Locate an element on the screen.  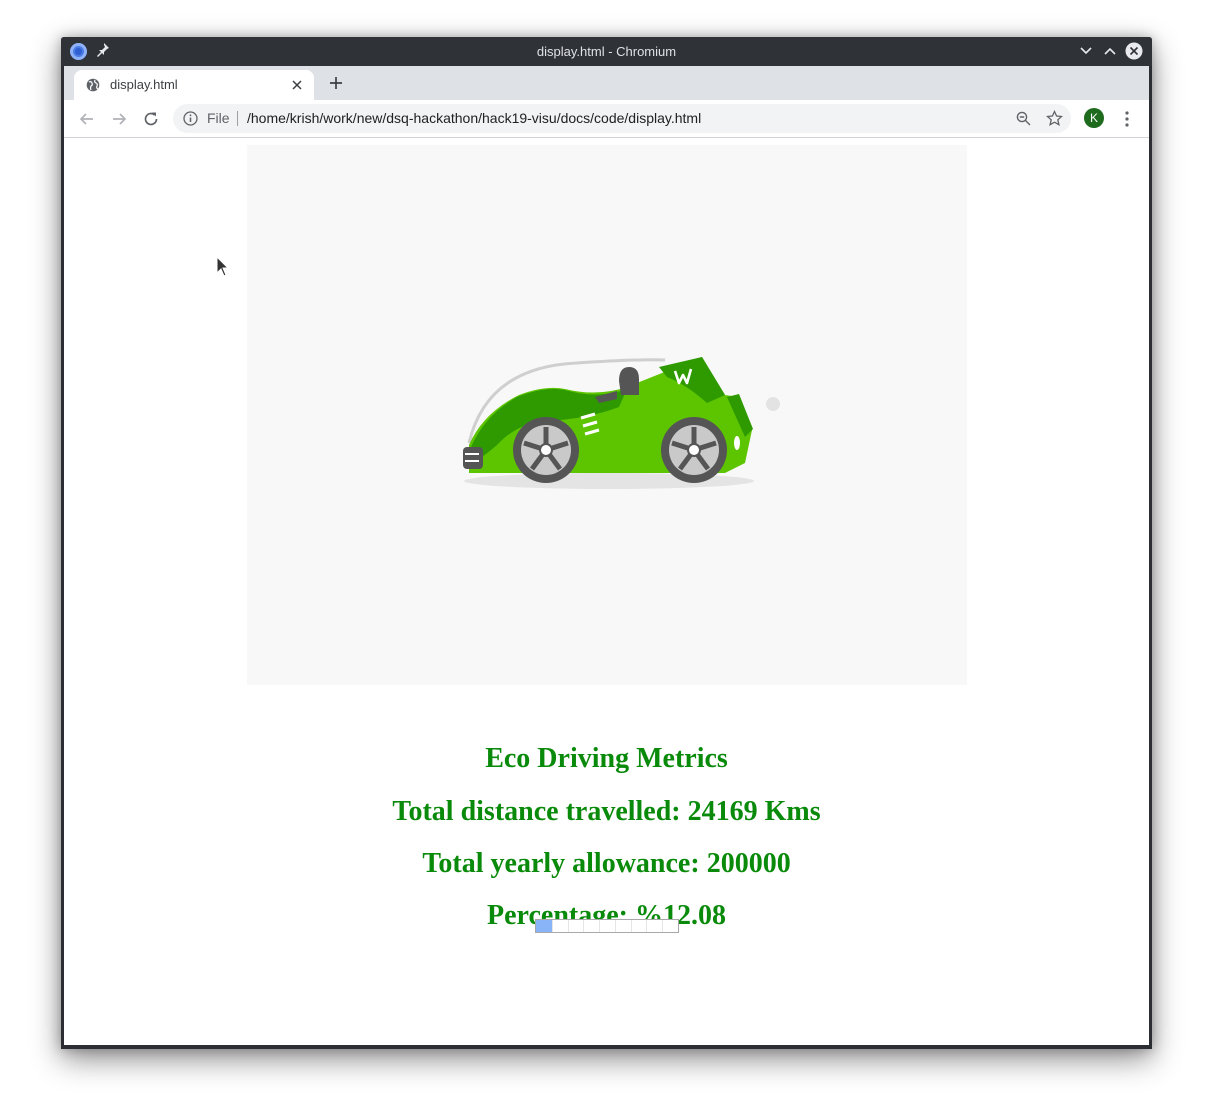
kebab-menu-icon is located at coordinates (1127, 119).